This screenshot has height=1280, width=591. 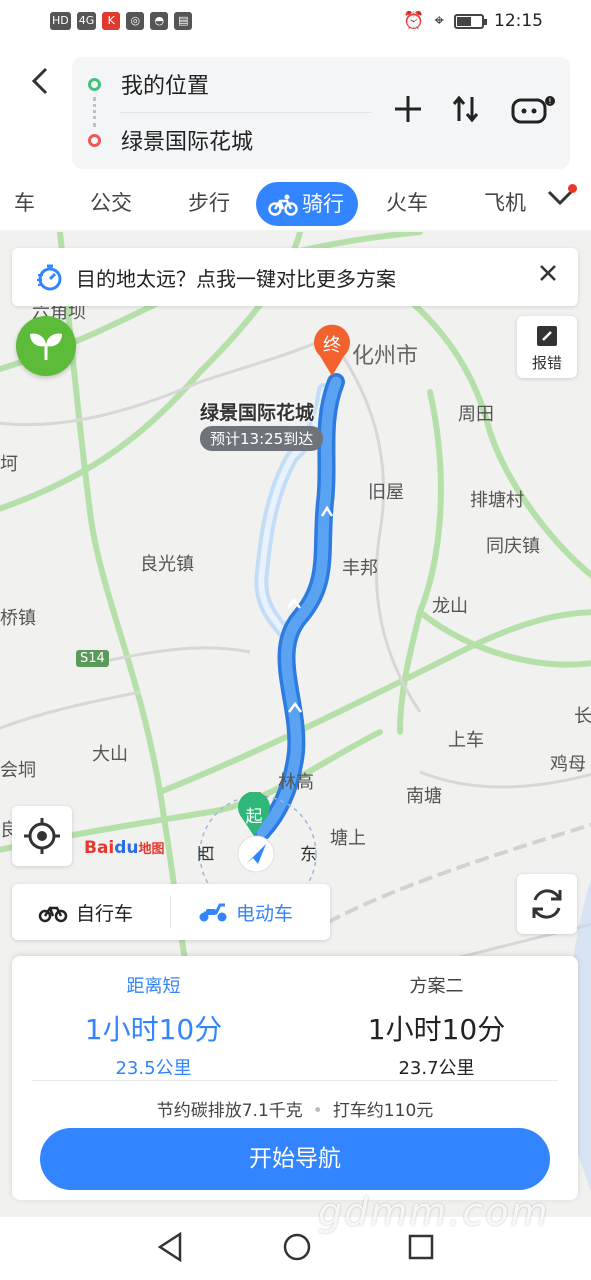 I want to click on alarm-icon: ⏰, so click(x=414, y=21).